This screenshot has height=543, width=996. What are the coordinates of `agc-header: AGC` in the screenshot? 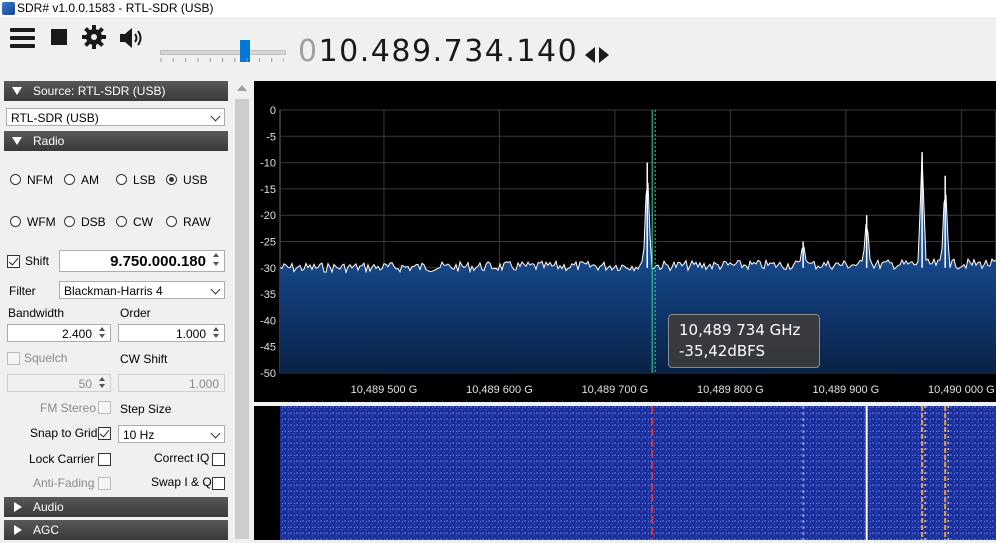 It's located at (116, 530).